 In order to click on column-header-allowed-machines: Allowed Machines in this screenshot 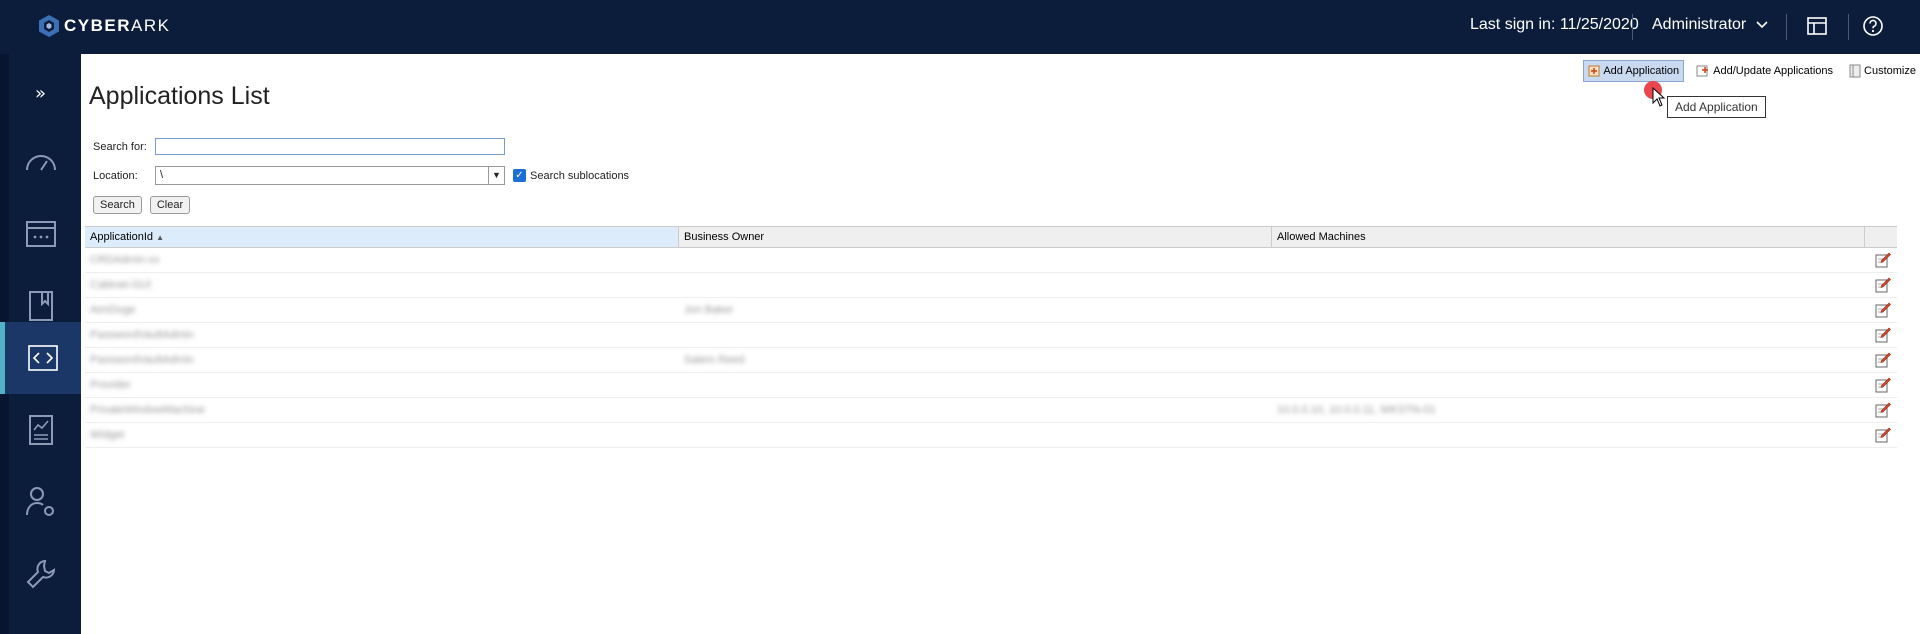, I will do `click(1568, 237)`.